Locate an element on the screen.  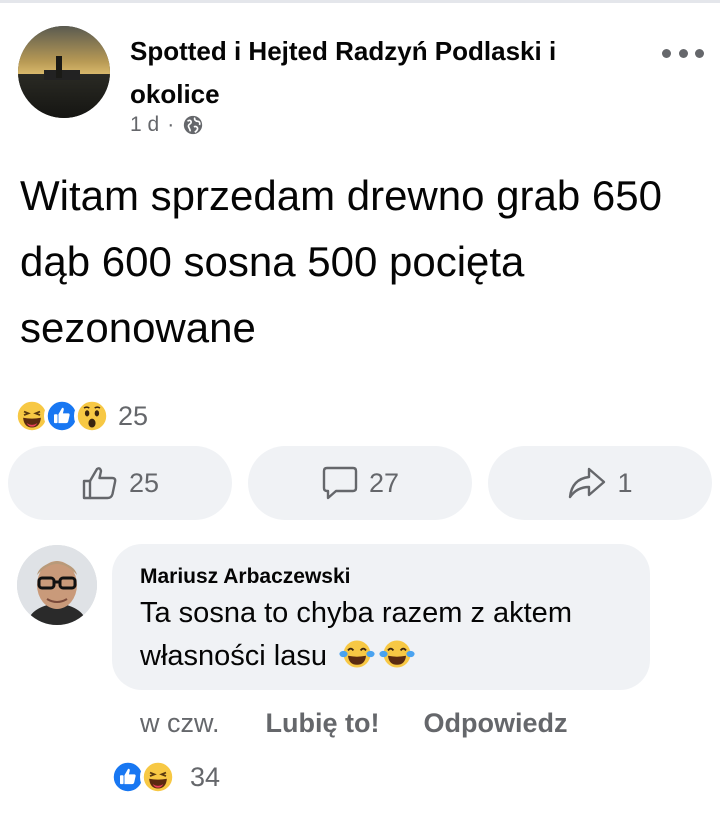
like-button: 25 is located at coordinates (120, 483).